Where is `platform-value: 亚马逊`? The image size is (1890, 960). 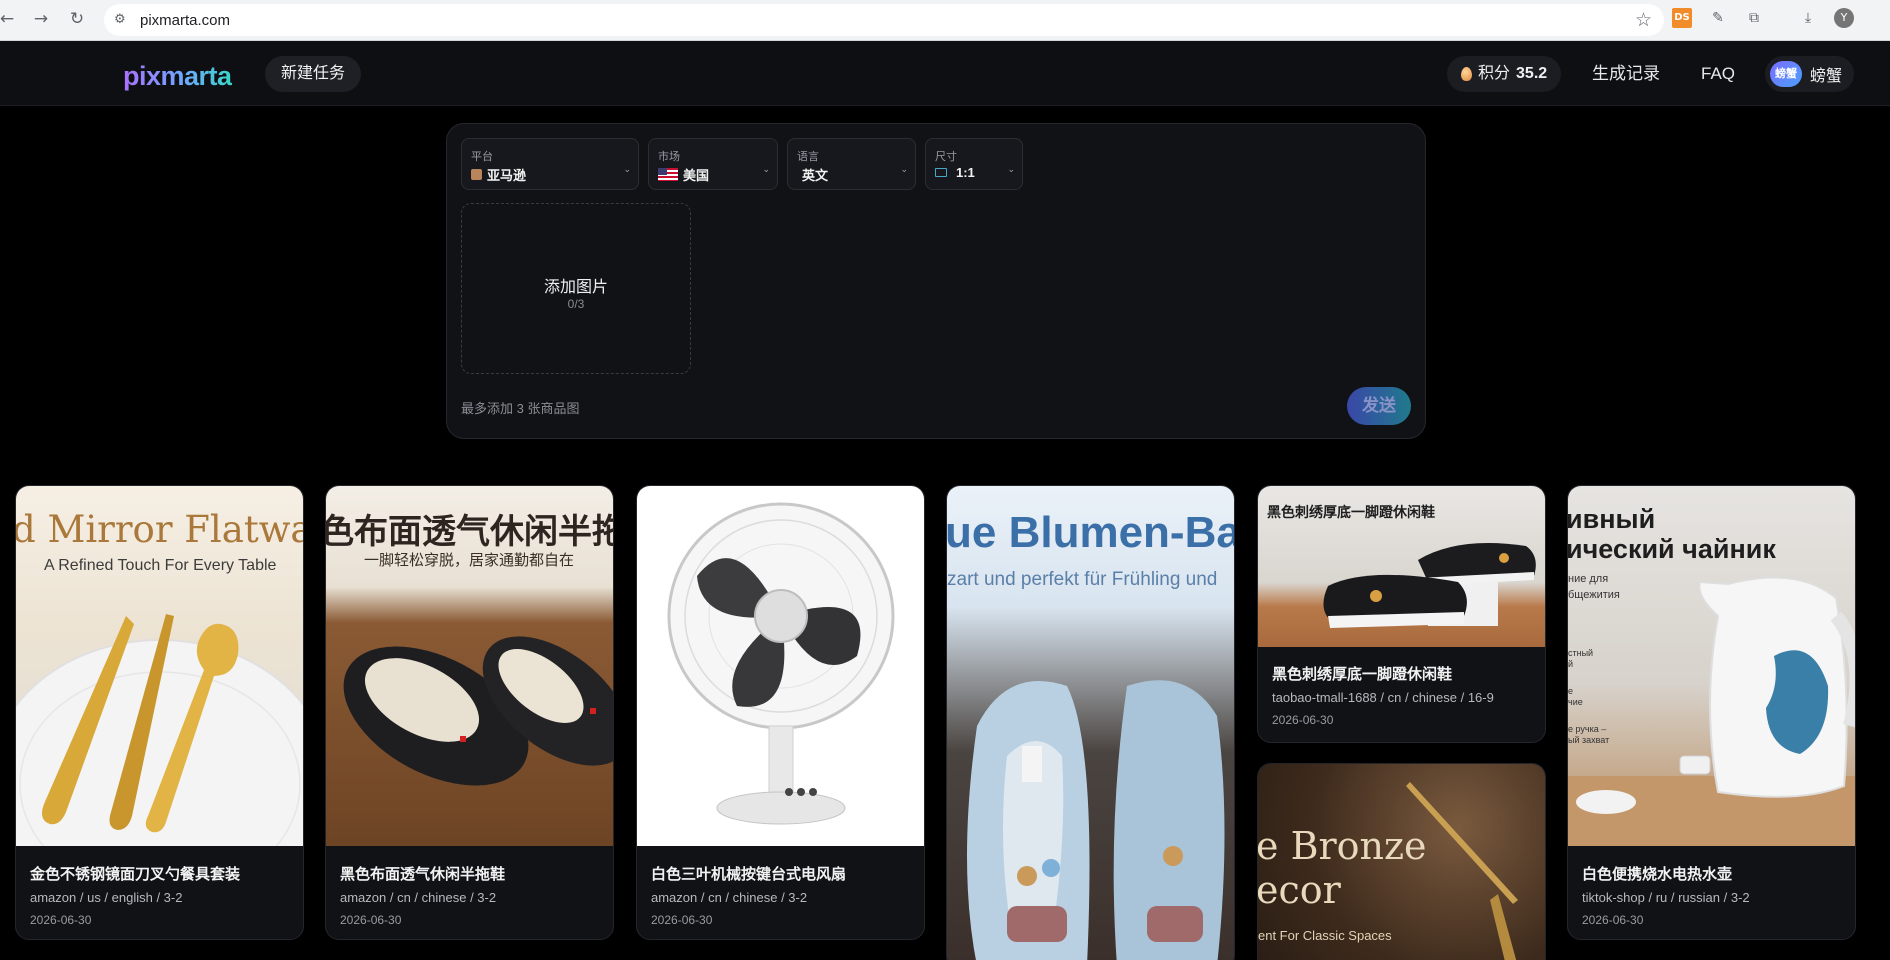
platform-value: 亚马逊 is located at coordinates (498, 174).